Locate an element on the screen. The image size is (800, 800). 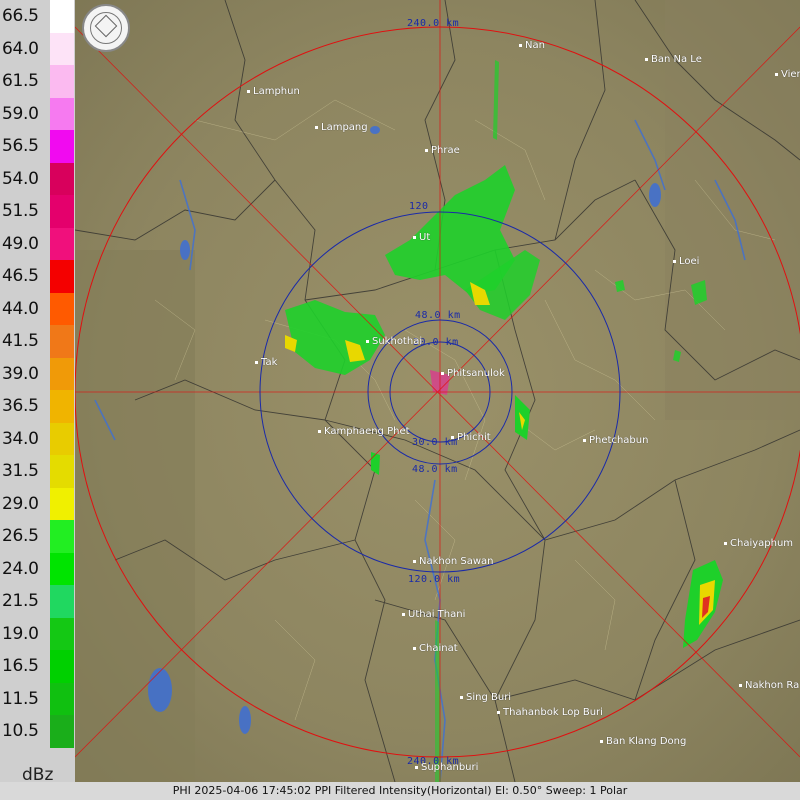
legend-level: 21.5 is located at coordinates (37, 601).